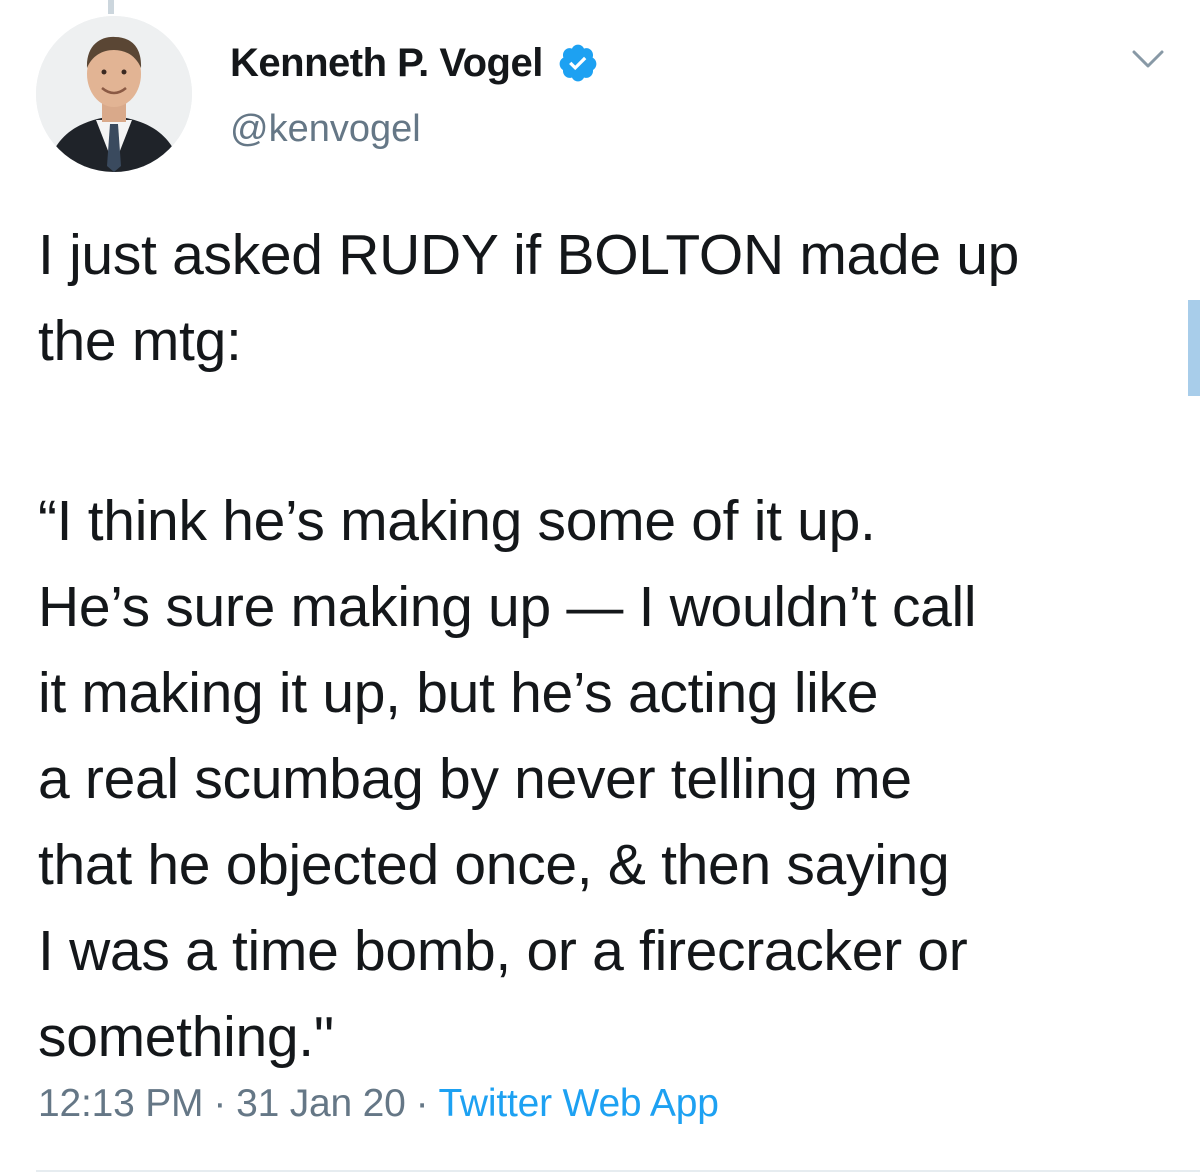 Image resolution: width=1200 pixels, height=1175 pixels. Describe the element at coordinates (458, 693) in the screenshot. I see `tweet-text-line: it making it up, but he’s acting like` at that location.